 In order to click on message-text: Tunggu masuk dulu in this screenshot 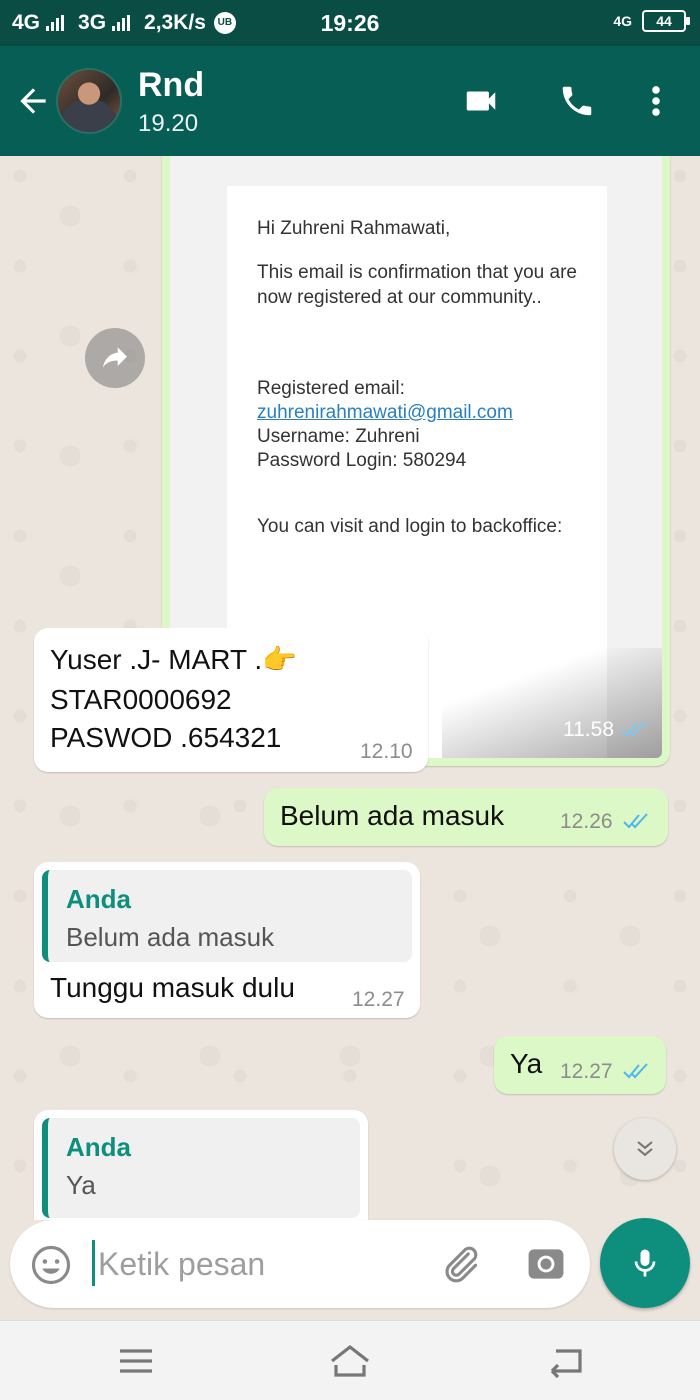, I will do `click(172, 987)`.